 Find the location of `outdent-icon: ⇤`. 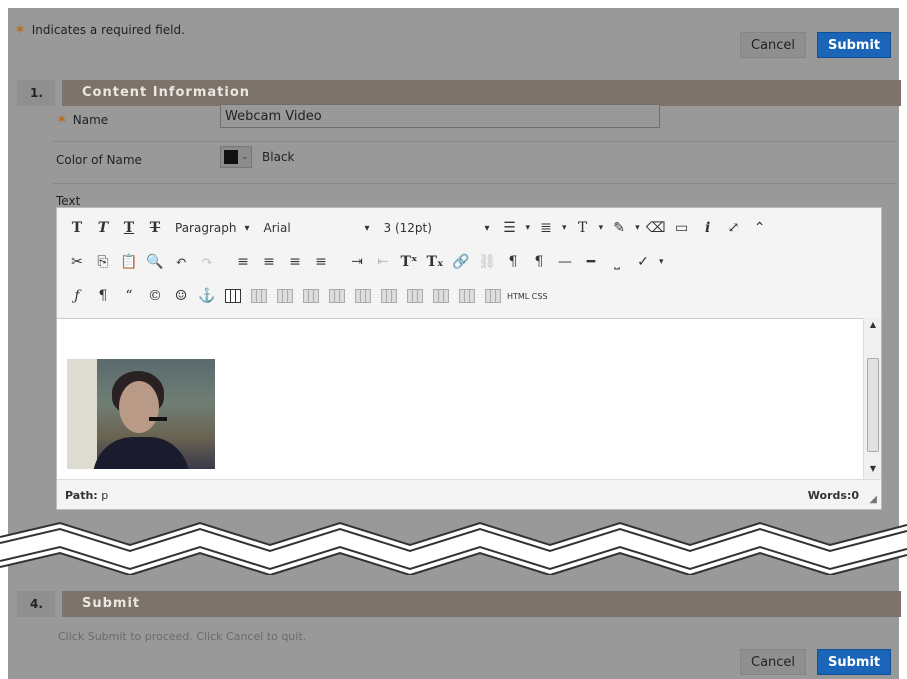

outdent-icon: ⇤ is located at coordinates (383, 262).